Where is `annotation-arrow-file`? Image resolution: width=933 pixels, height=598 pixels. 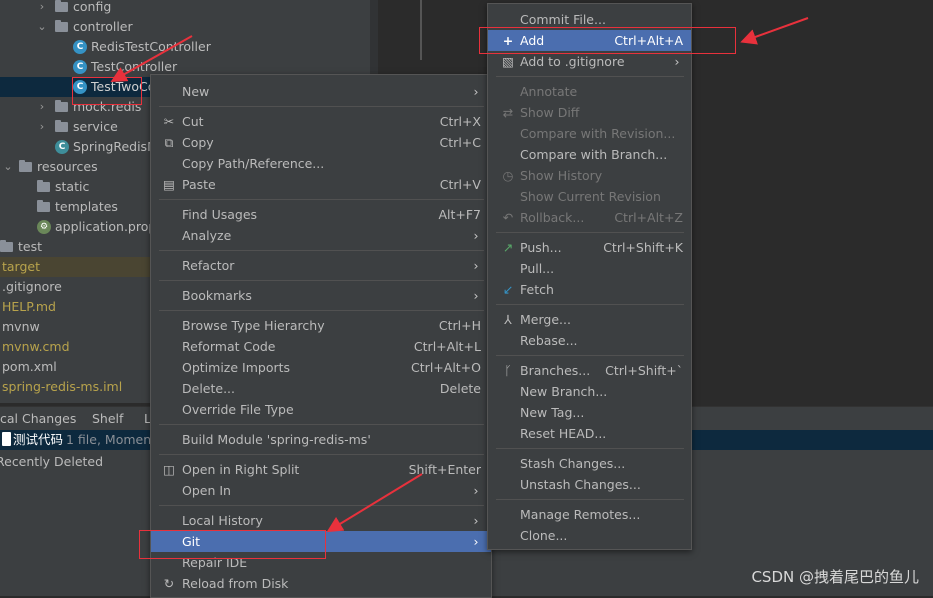 annotation-arrow-file is located at coordinates (151, 58).